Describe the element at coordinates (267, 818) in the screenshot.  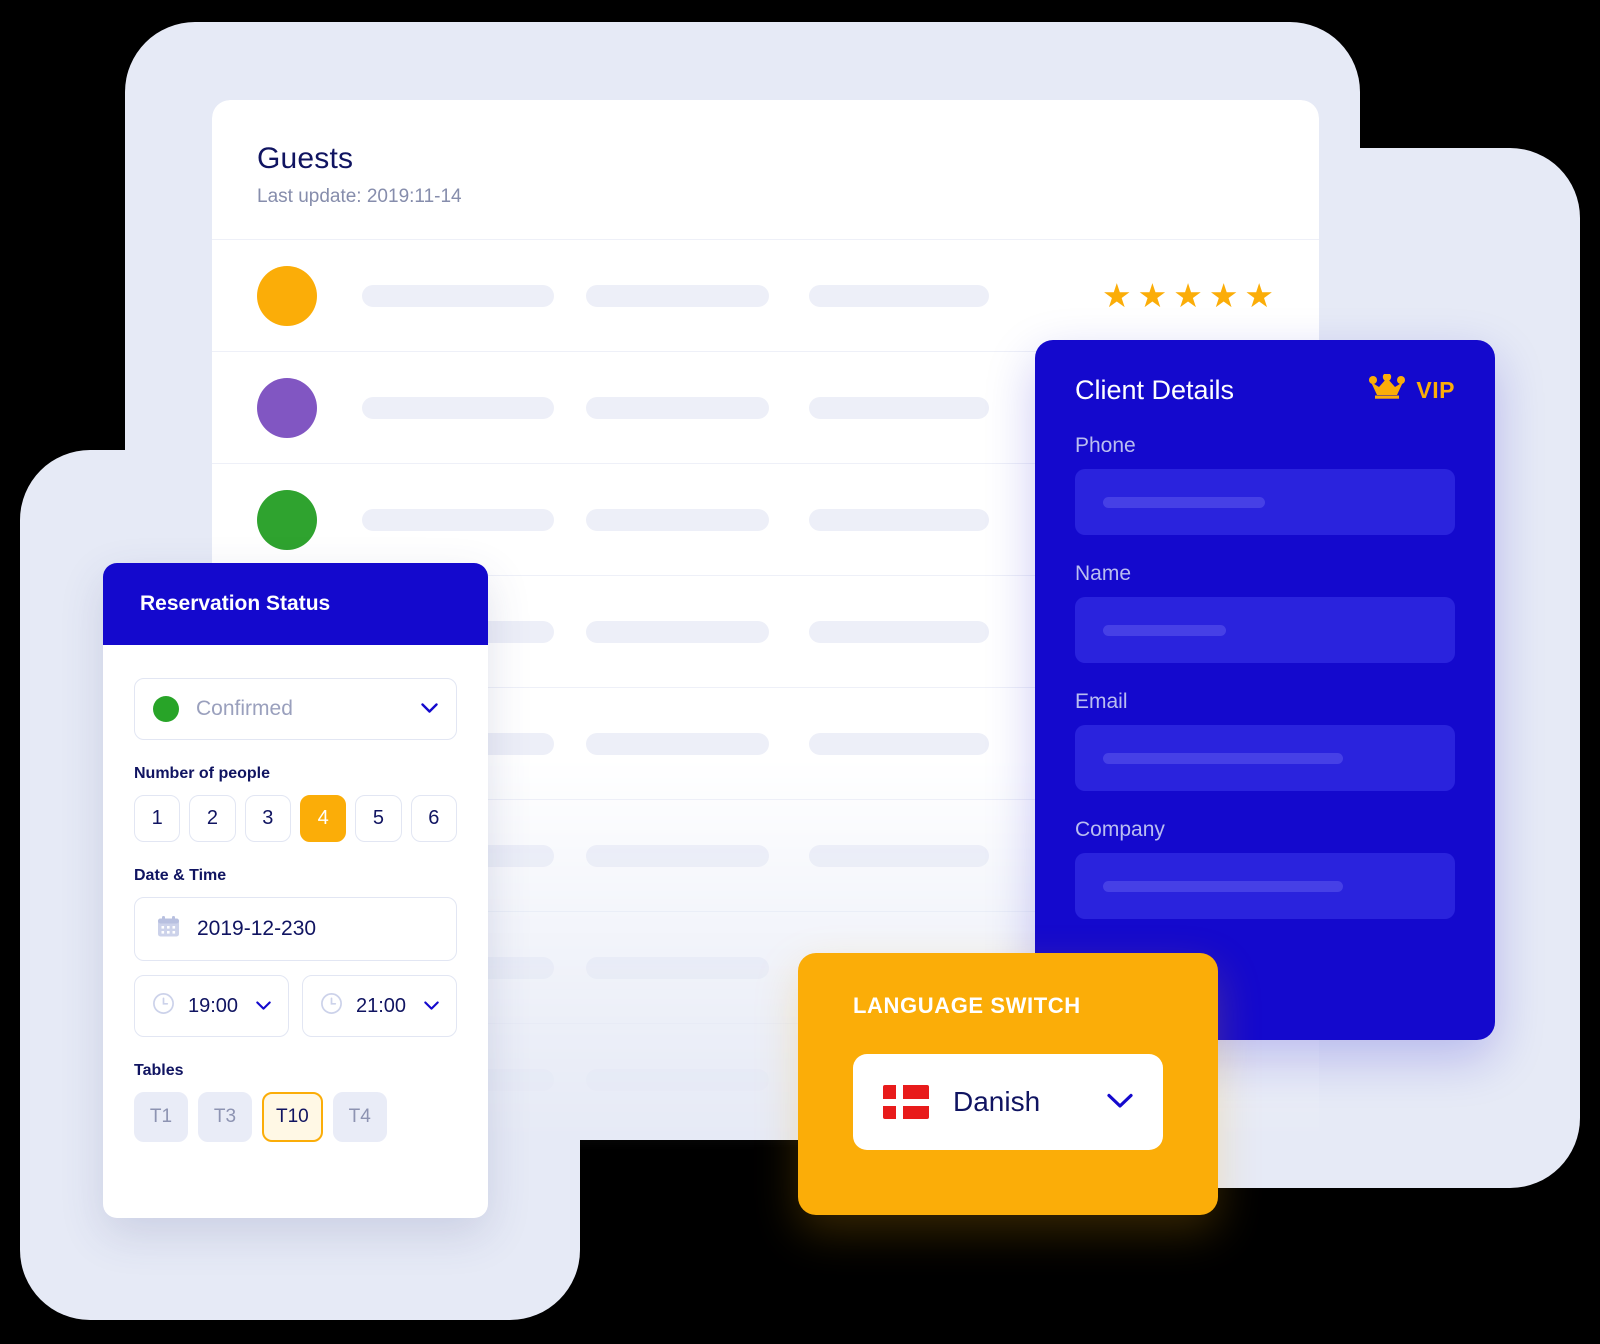
I see `people-count-option-3: 3` at that location.